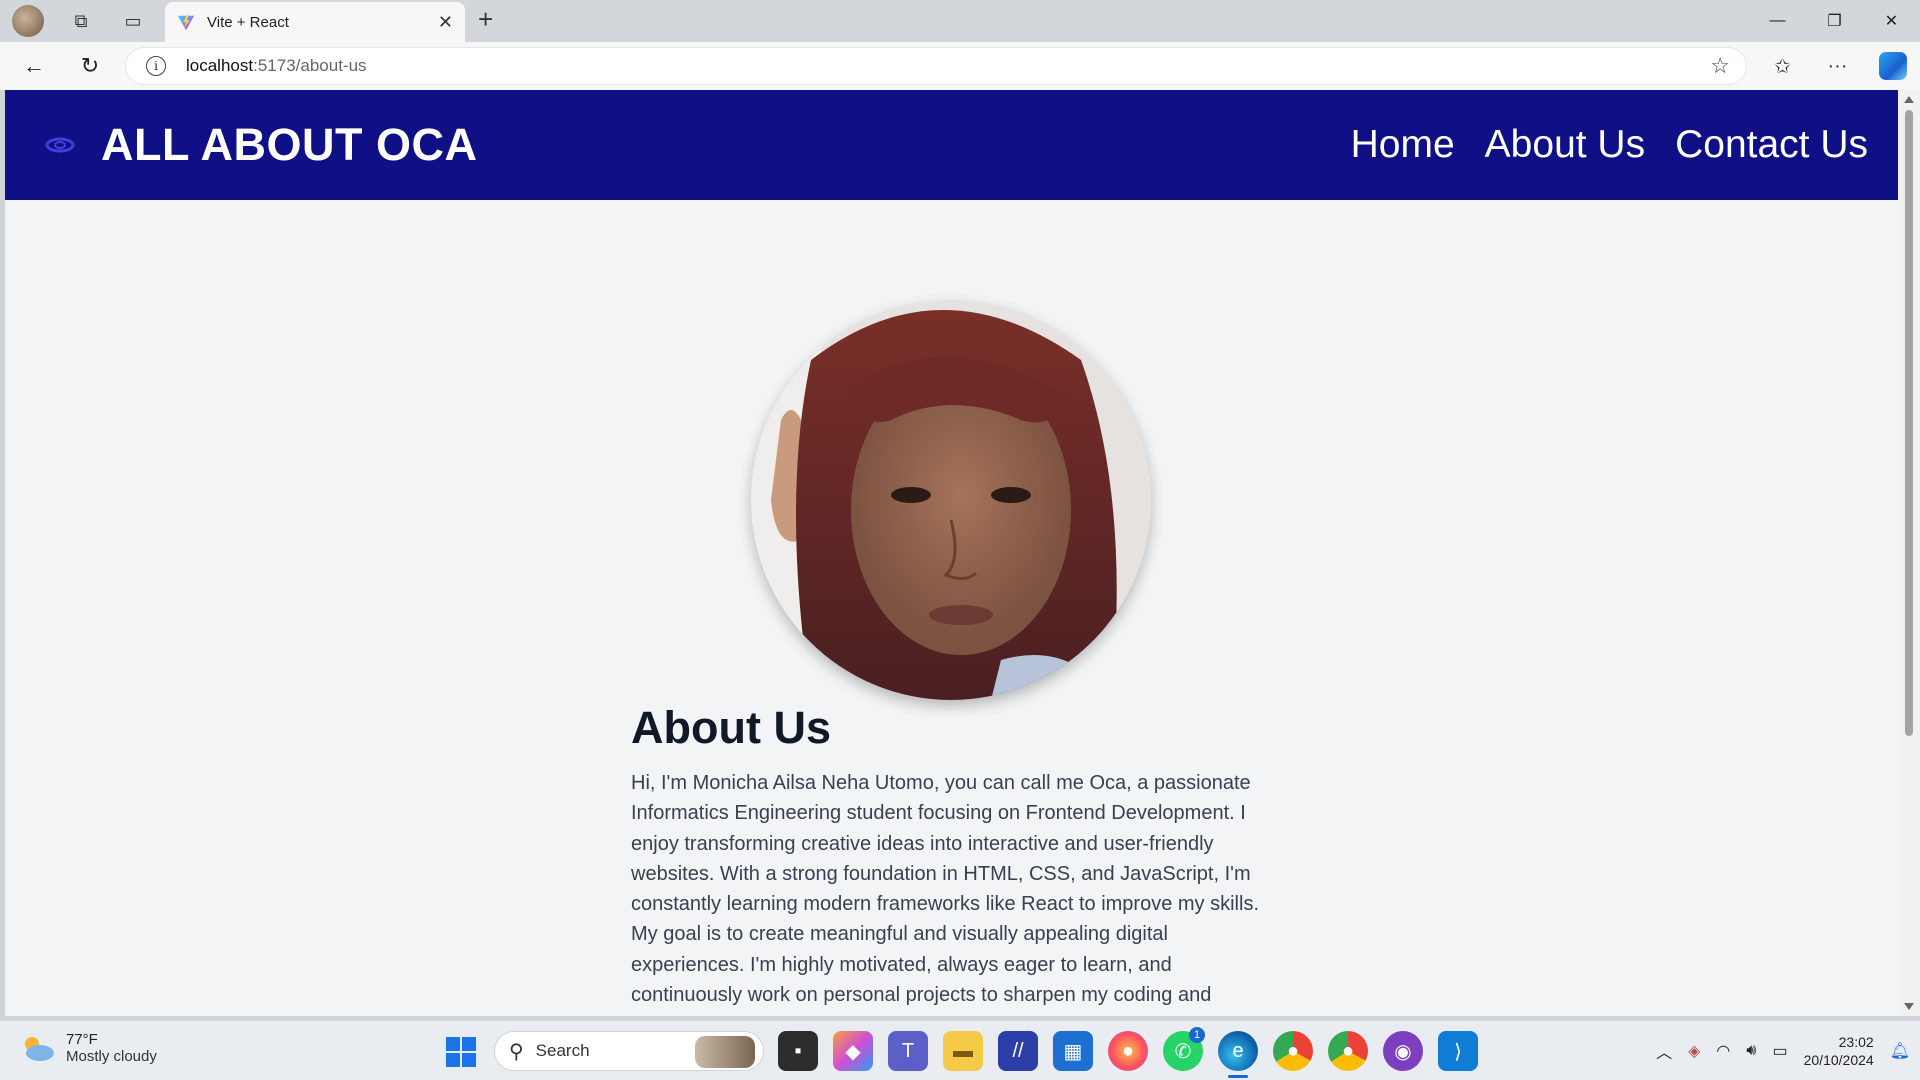 This screenshot has height=1080, width=1920. I want to click on edge-icon: e, so click(1238, 1054).